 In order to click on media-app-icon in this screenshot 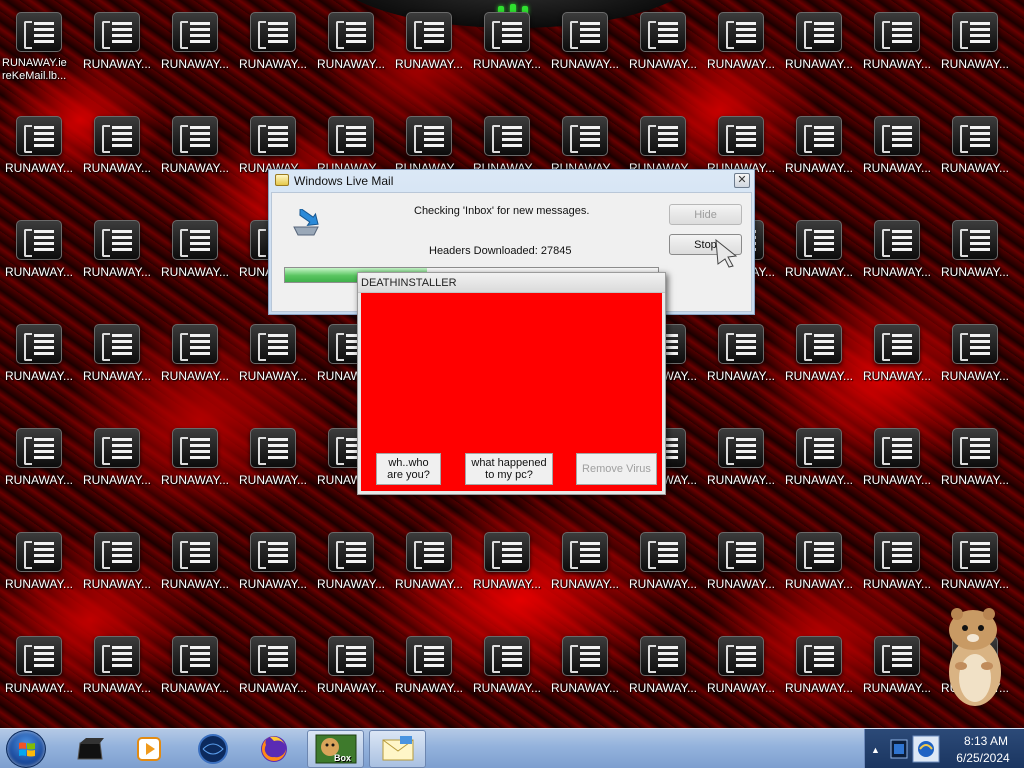, I will do `click(90, 749)`.